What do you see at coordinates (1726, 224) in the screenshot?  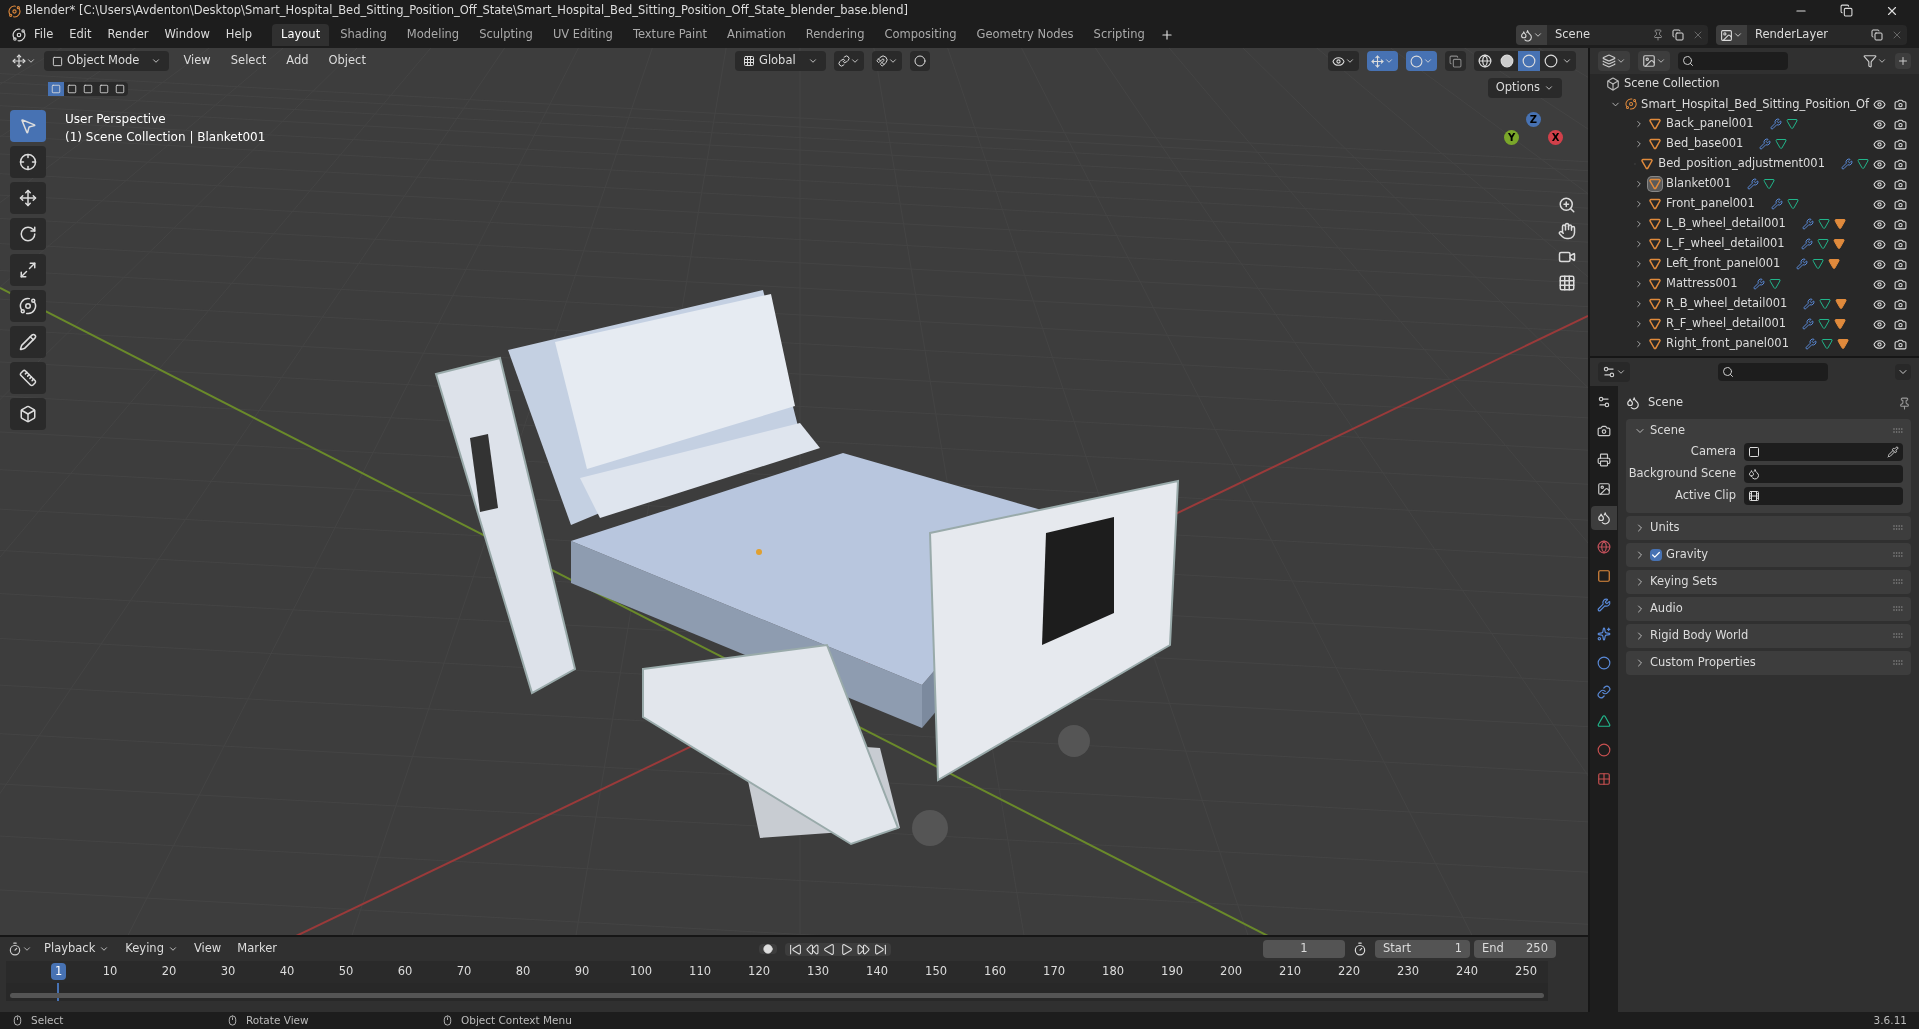 I see `outliner-item: L_B_wheel_detail001` at bounding box center [1726, 224].